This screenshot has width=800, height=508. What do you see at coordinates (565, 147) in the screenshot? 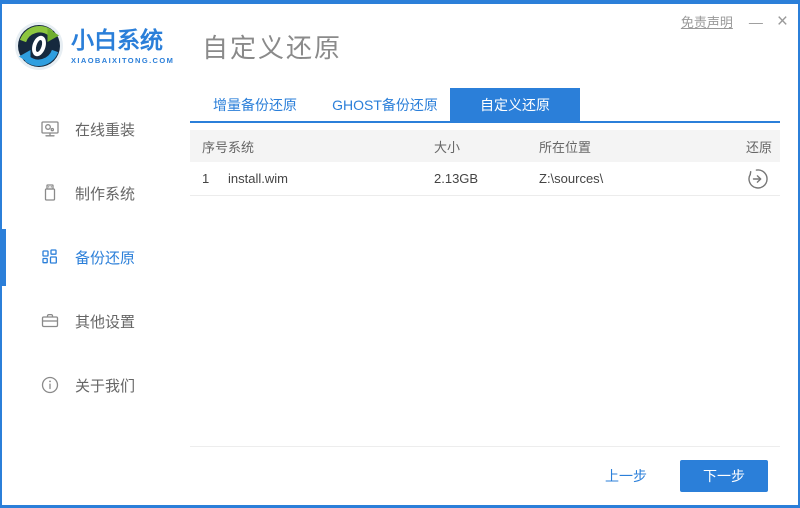
I see `column-header-location: 所在位置` at bounding box center [565, 147].